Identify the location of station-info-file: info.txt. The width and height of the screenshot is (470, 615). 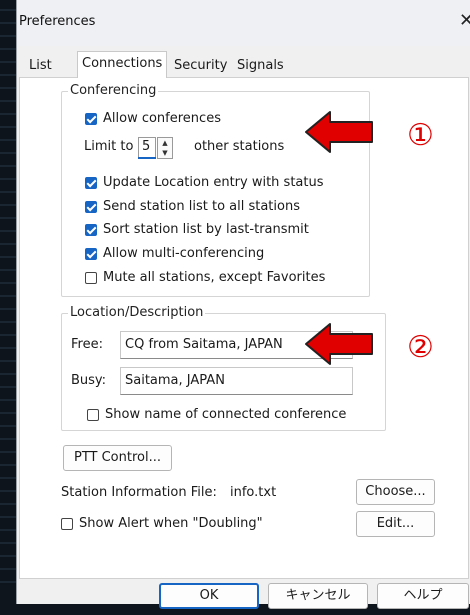
(253, 492).